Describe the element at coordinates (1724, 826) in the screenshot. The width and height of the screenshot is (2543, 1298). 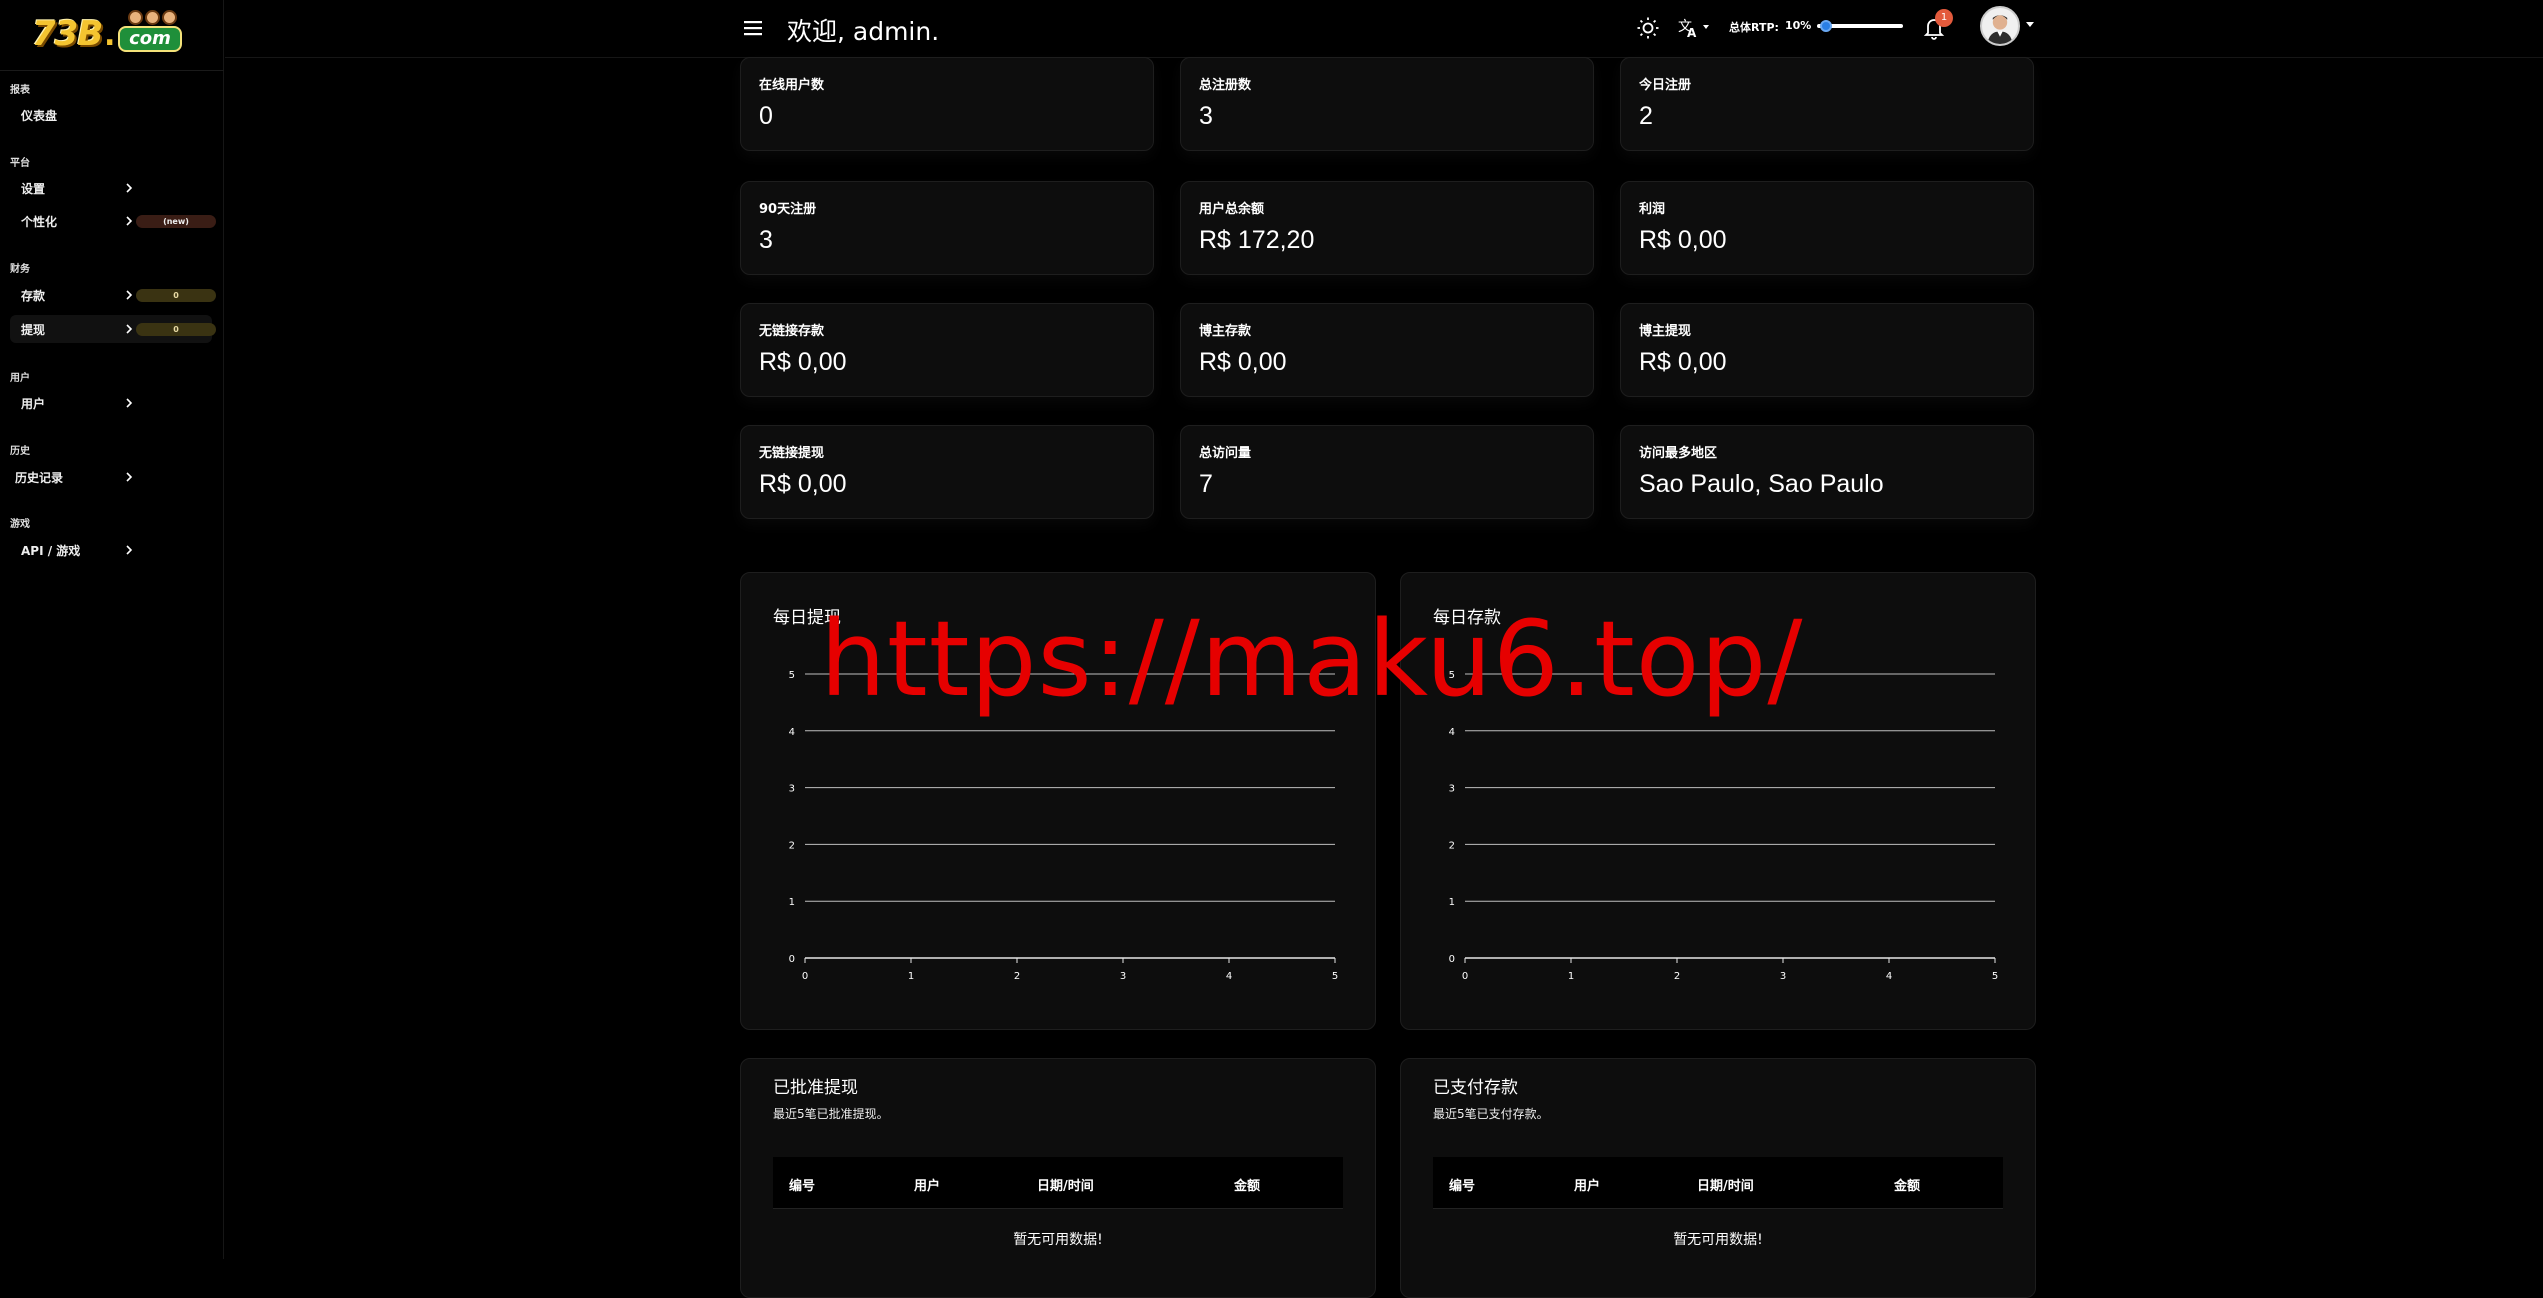
I see `daily-deposits-chart: 0 1 2 3 4 5 0 1 2 3 4 5` at that location.